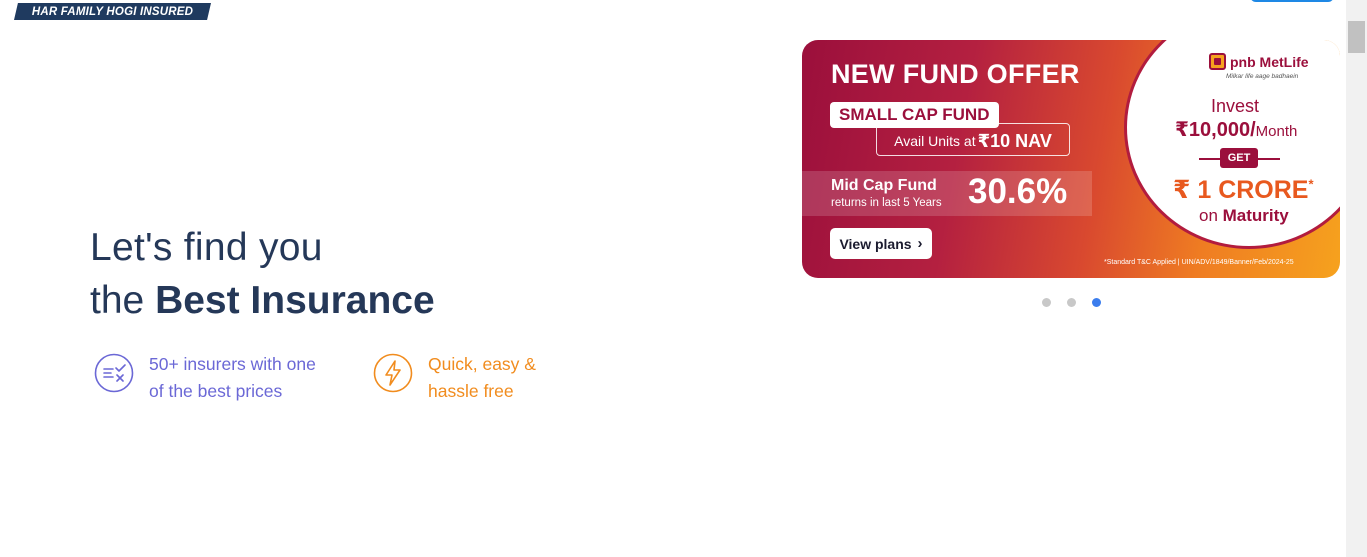 This screenshot has height=557, width=1367. I want to click on pnb-metlife-logo: pnb MetLife, so click(1259, 61).